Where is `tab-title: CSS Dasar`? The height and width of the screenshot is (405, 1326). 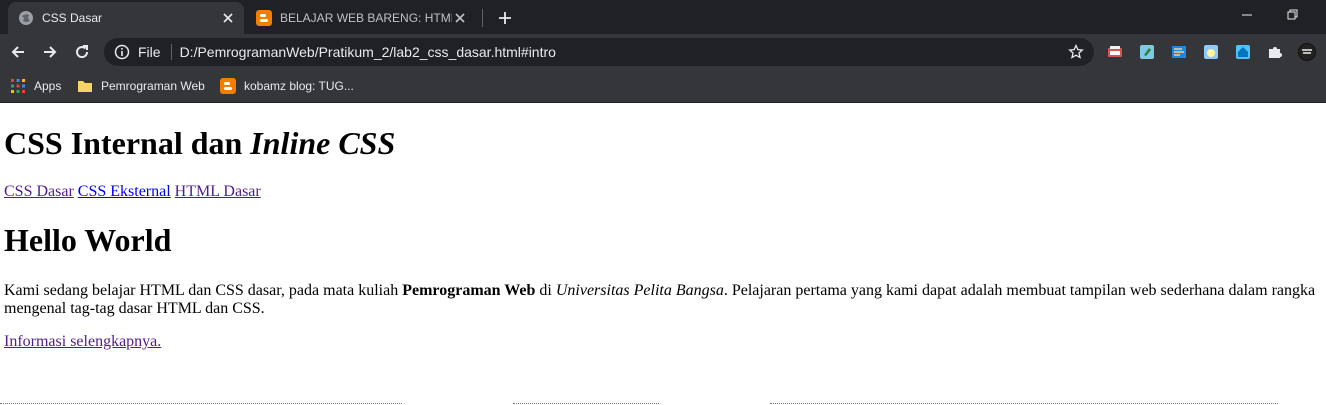
tab-title: CSS Dasar is located at coordinates (72, 18).